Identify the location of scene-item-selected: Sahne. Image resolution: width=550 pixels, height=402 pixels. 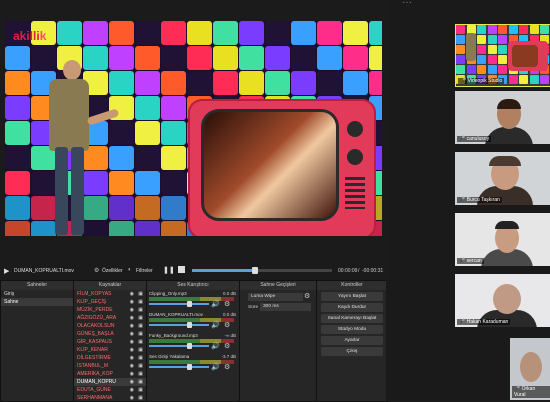
(37, 302).